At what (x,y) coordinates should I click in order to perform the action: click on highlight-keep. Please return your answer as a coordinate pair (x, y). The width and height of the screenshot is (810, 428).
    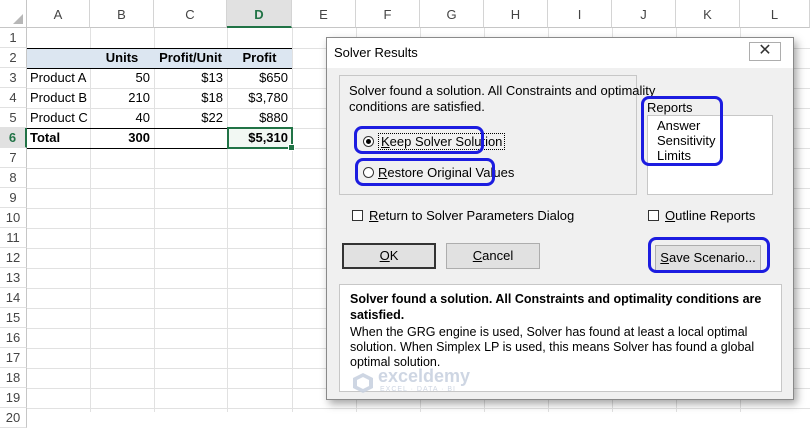
    Looking at the image, I should click on (419, 140).